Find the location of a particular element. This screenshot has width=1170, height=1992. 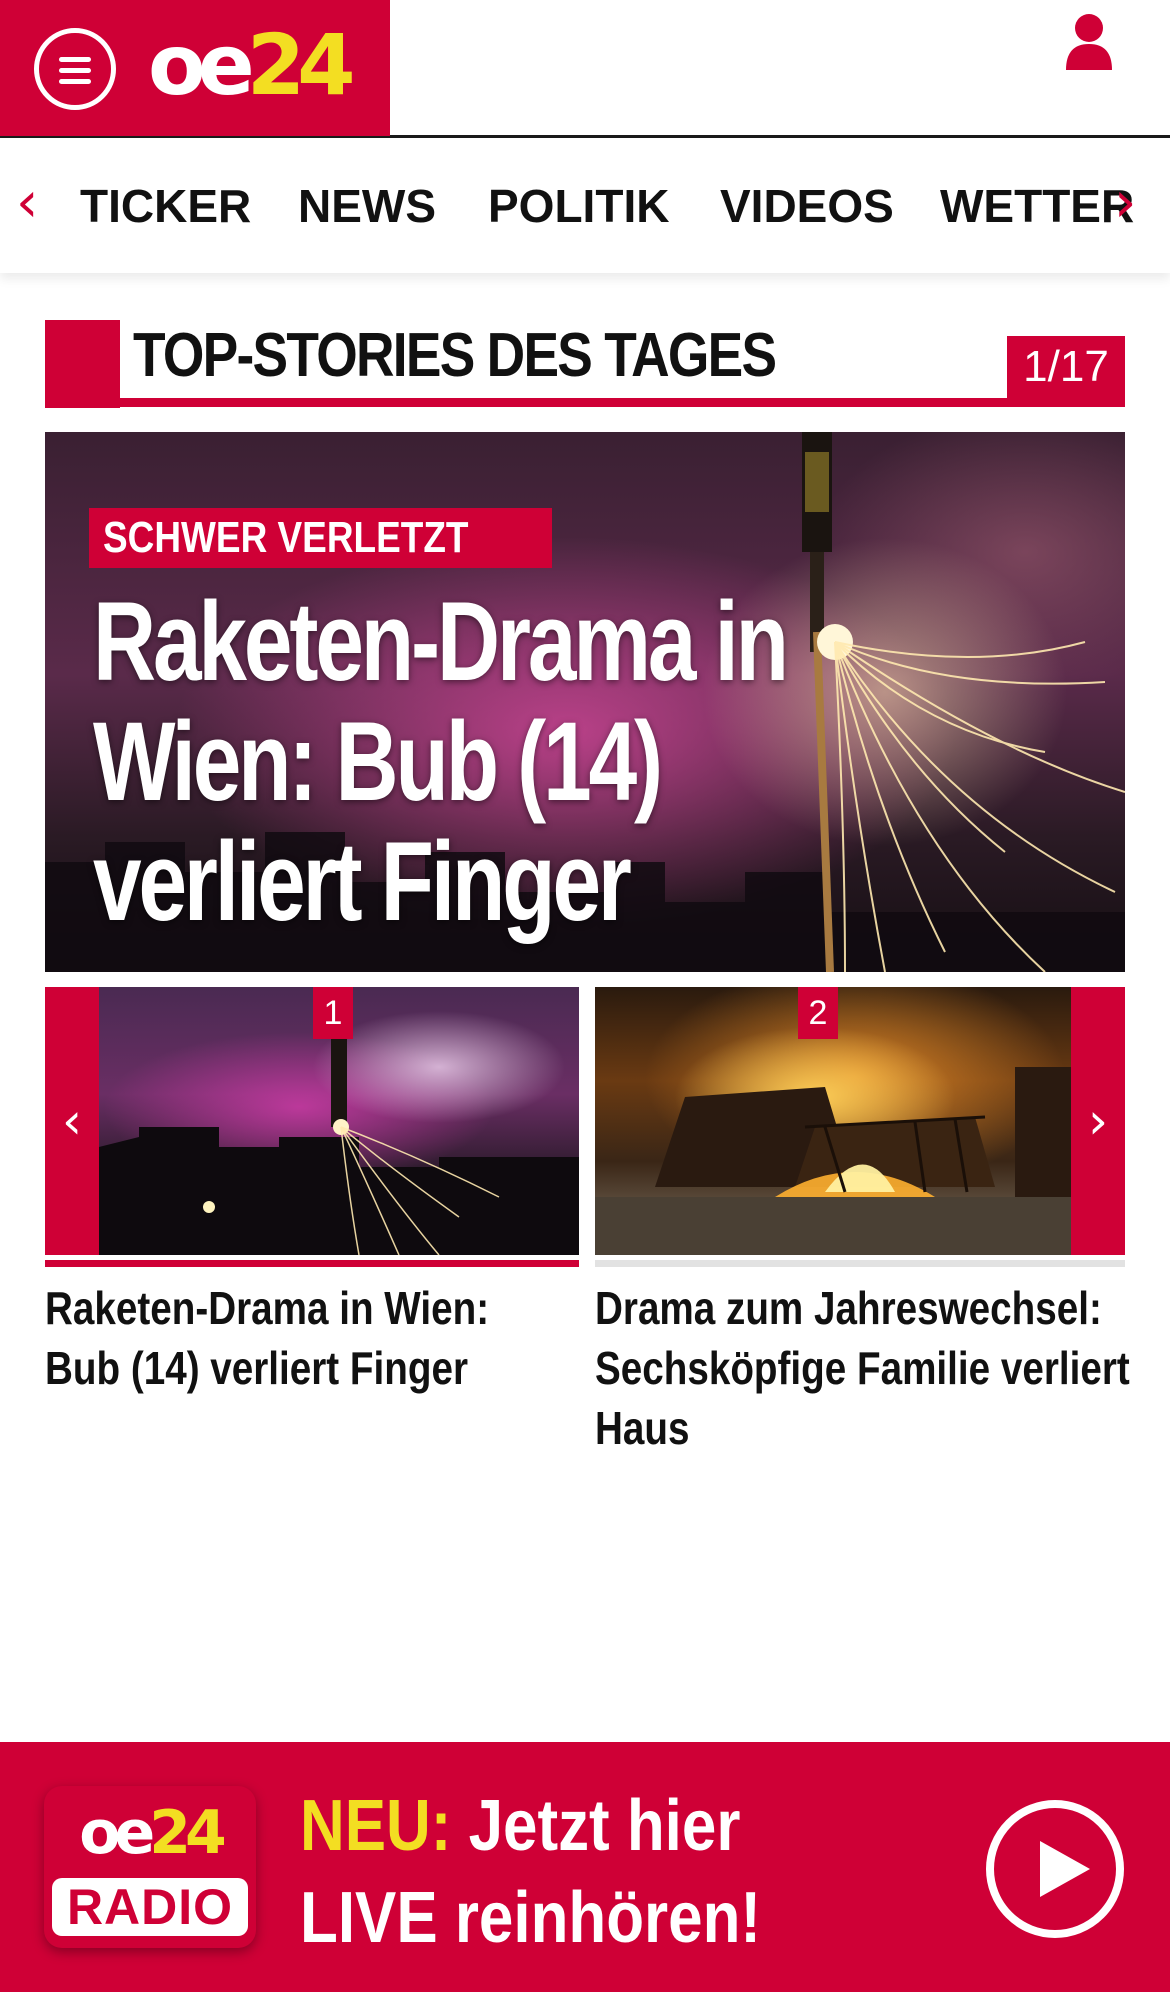

inactive-indicator is located at coordinates (860, 1263).